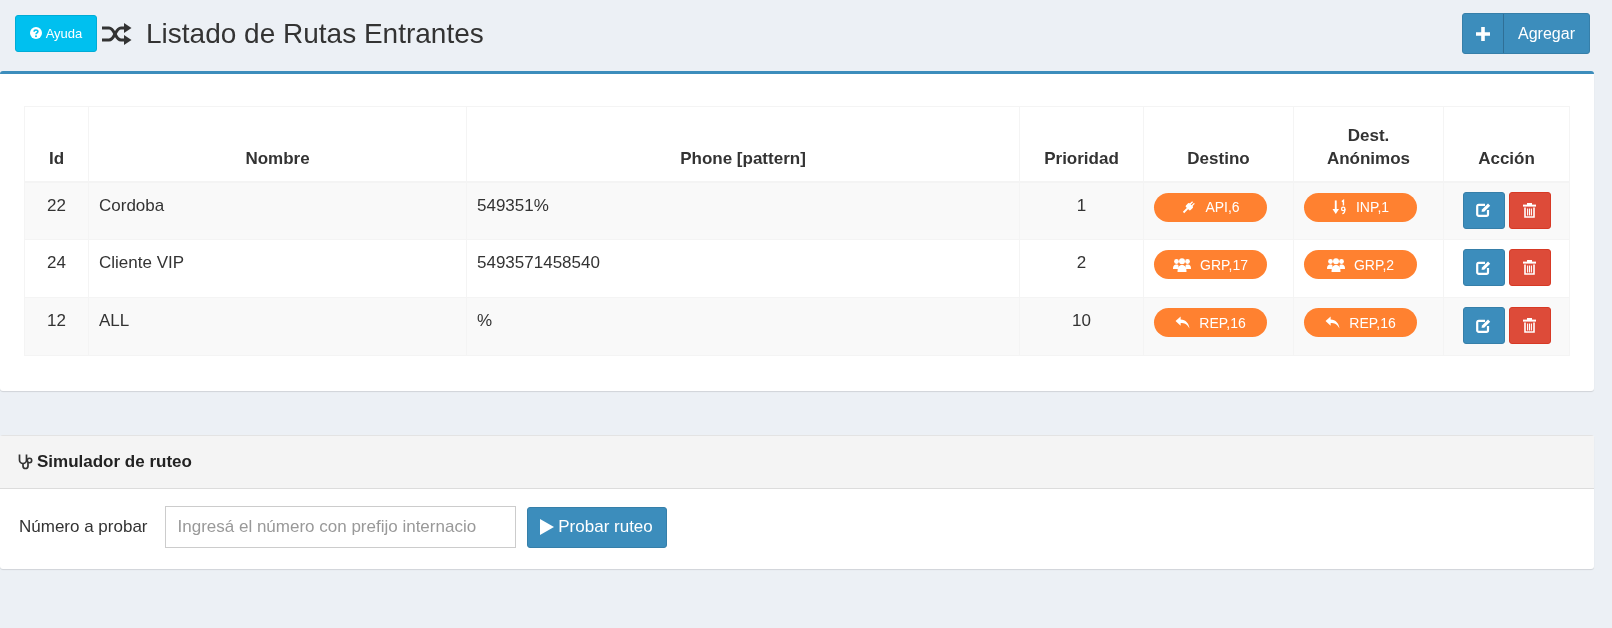 The width and height of the screenshot is (1612, 628). Describe the element at coordinates (743, 210) in the screenshot. I see `table-cell: 549351%` at that location.